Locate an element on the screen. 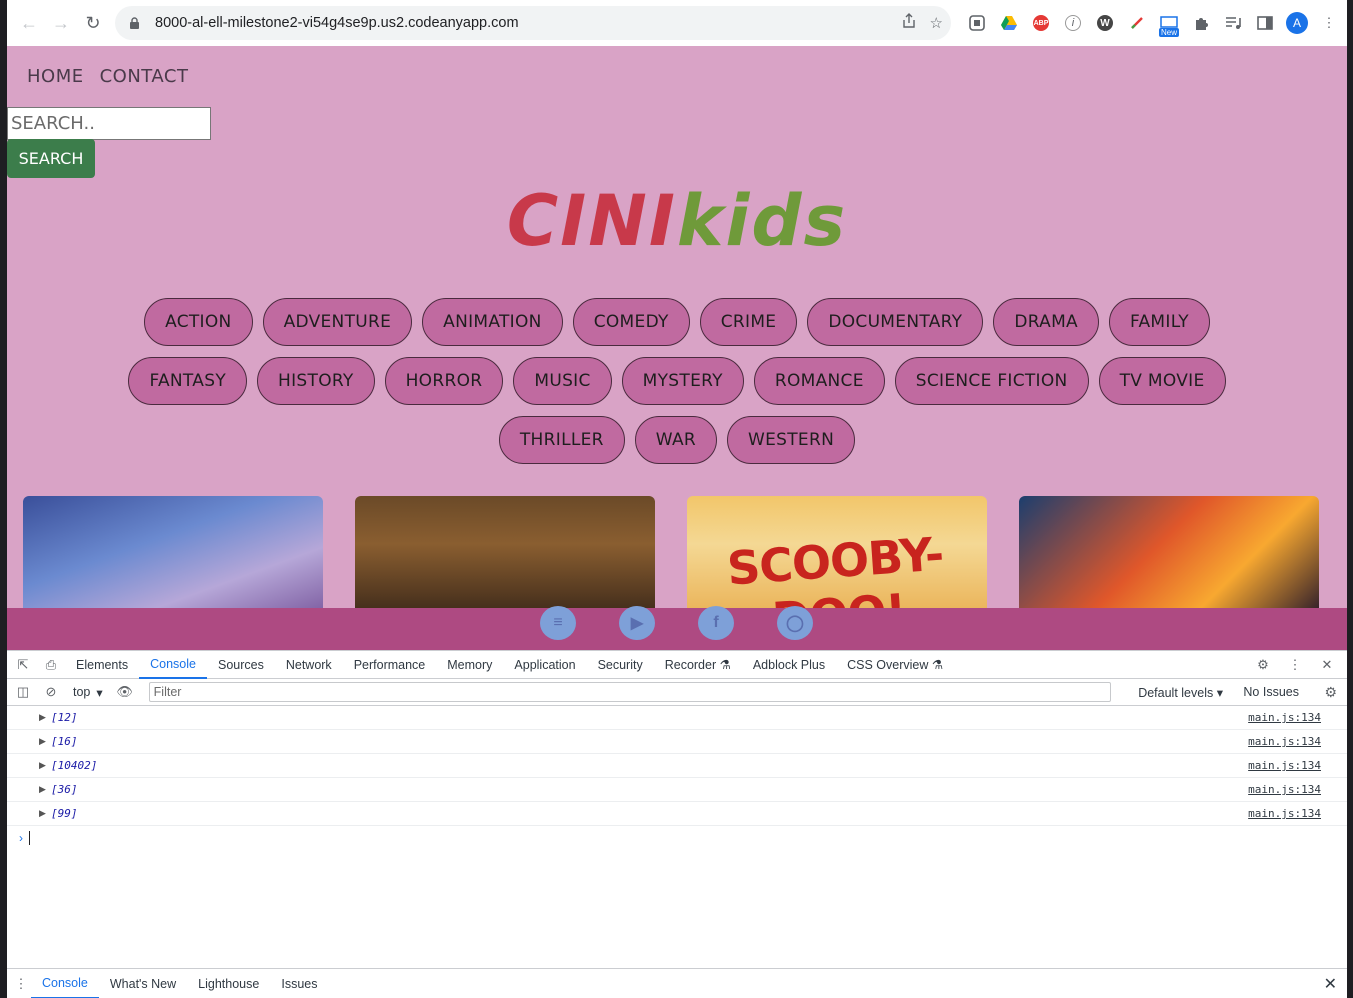  tab-security: Security is located at coordinates (620, 665).